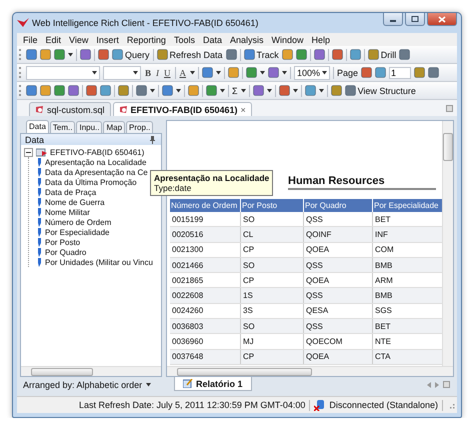 This screenshot has width=474, height=426. What do you see at coordinates (407, 205) in the screenshot?
I see `column-header: Por Especialidade` at bounding box center [407, 205].